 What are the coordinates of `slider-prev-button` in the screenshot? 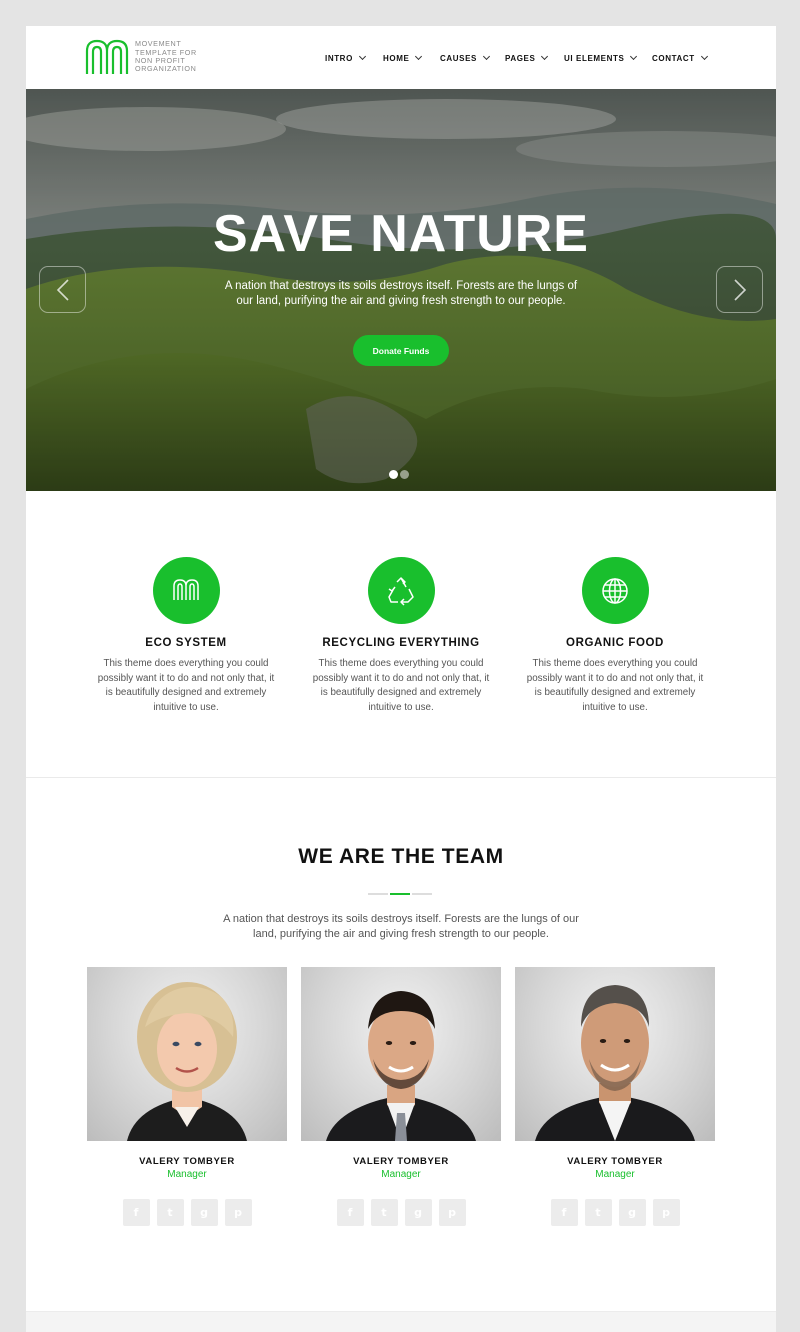 It's located at (62, 289).